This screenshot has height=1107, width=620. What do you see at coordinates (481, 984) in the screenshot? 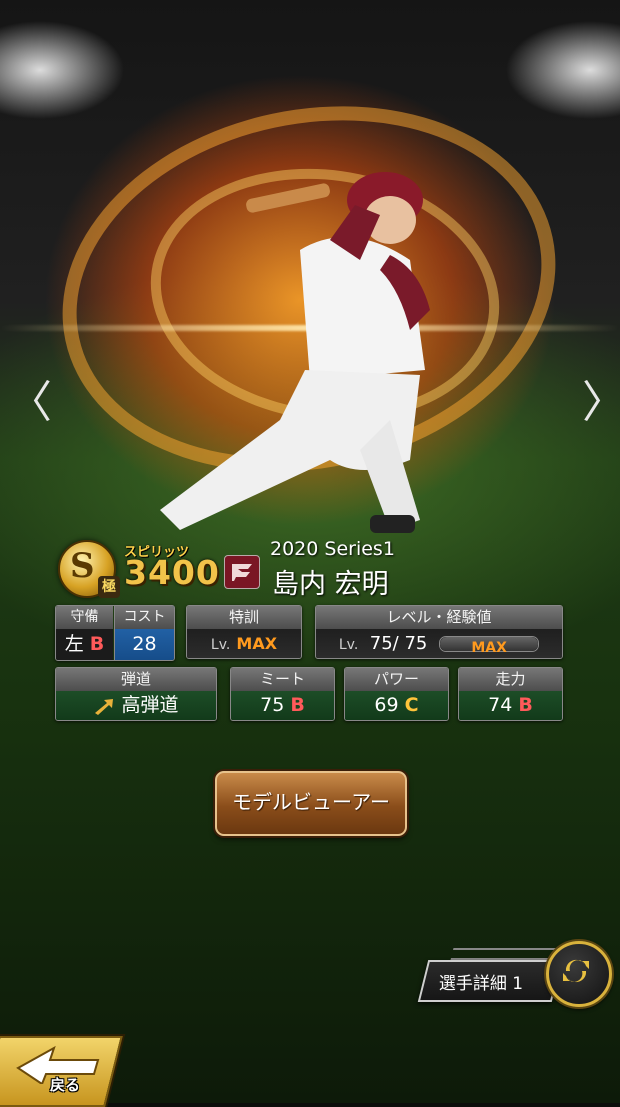
I see `player-detail-label: 選手詳細 1` at bounding box center [481, 984].